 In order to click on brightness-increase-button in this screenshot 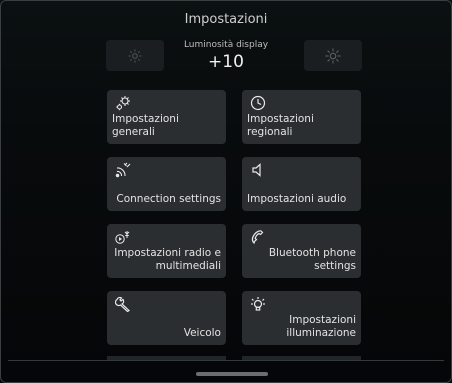, I will do `click(333, 55)`.